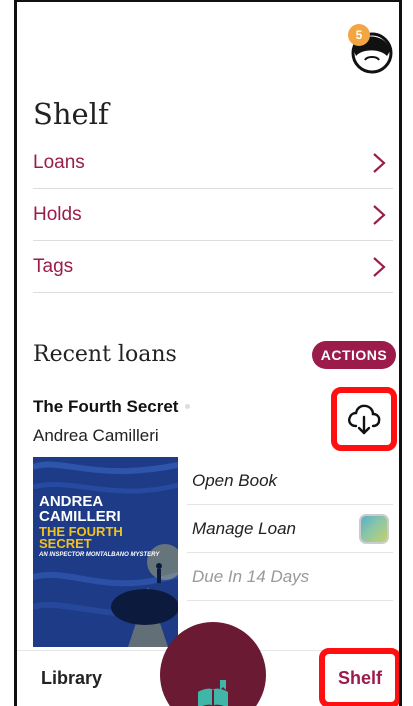  What do you see at coordinates (81, 537) in the screenshot?
I see `cover-title-text: THE FOURTH SECRET` at bounding box center [81, 537].